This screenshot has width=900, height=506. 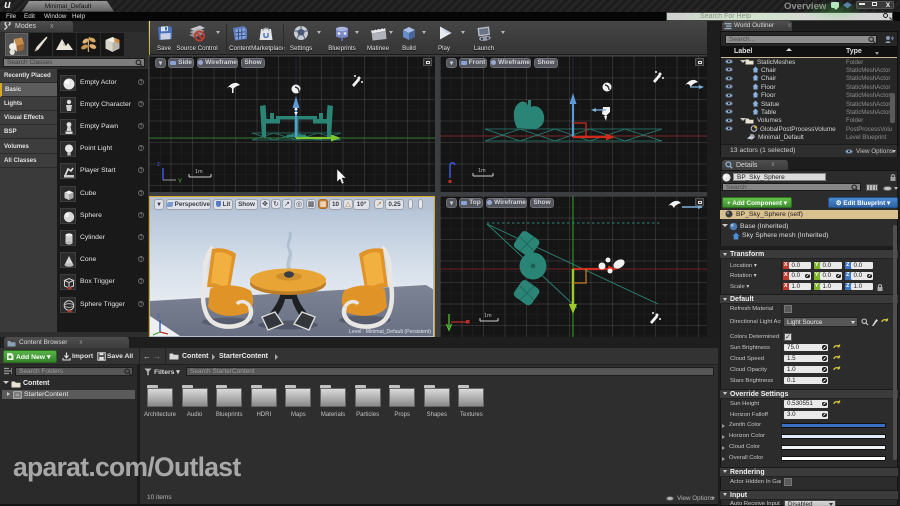 What do you see at coordinates (390, 332) in the screenshot?
I see `svg-text:Level : Minimal_Default (Persi: Level : Minimal_Default (Persistent)` at bounding box center [390, 332].